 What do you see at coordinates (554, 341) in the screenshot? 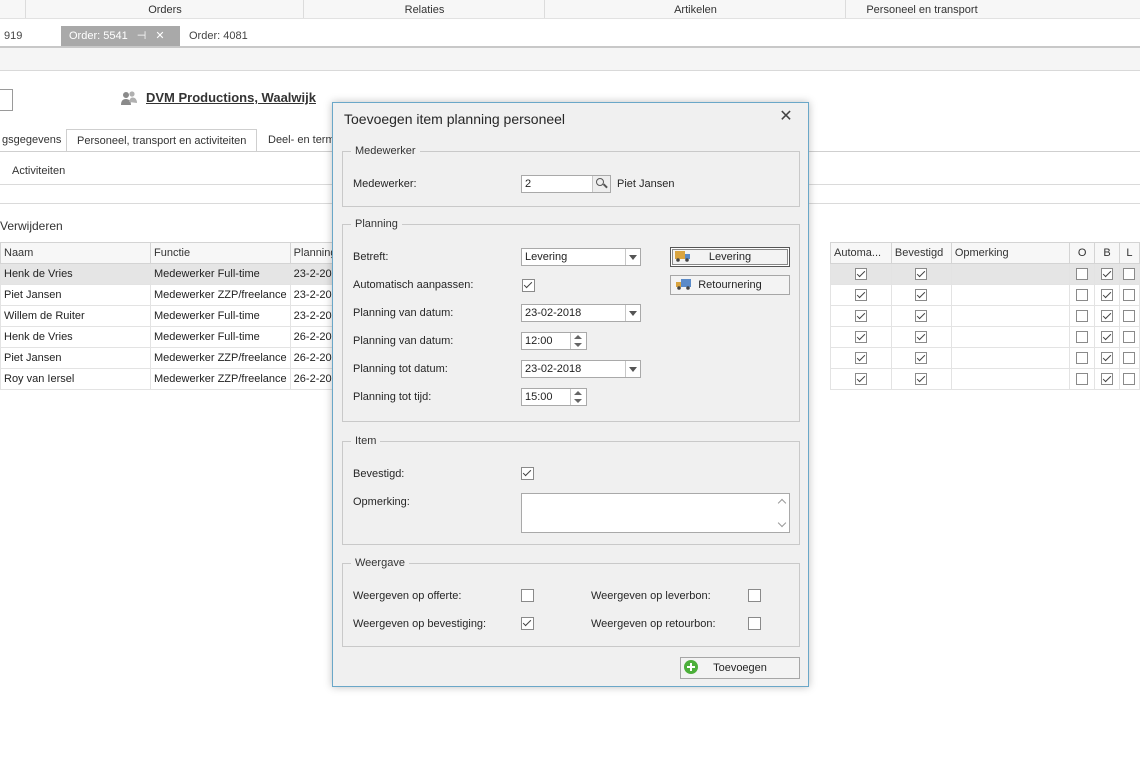
I see `van-tijd-spinner: 12:00` at bounding box center [554, 341].